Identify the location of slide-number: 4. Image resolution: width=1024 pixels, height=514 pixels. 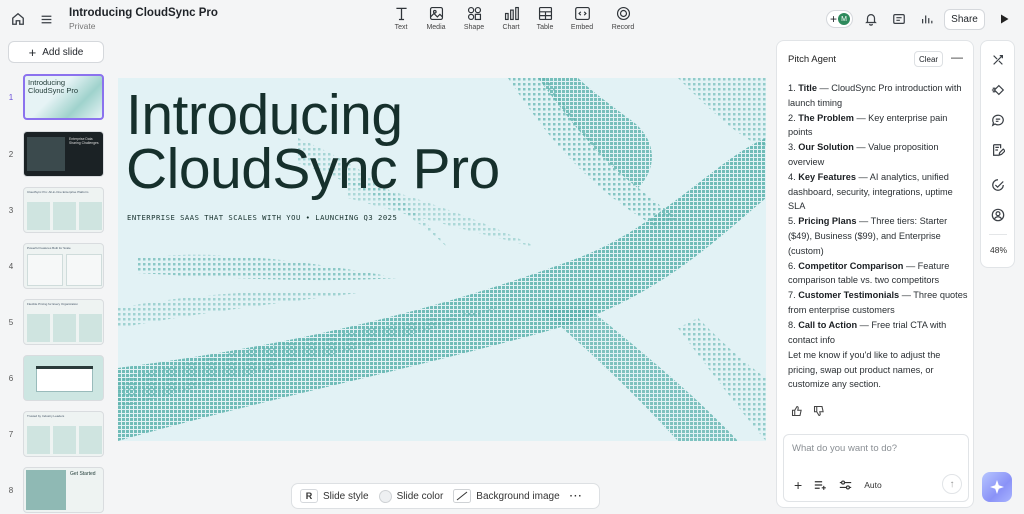
(11, 266).